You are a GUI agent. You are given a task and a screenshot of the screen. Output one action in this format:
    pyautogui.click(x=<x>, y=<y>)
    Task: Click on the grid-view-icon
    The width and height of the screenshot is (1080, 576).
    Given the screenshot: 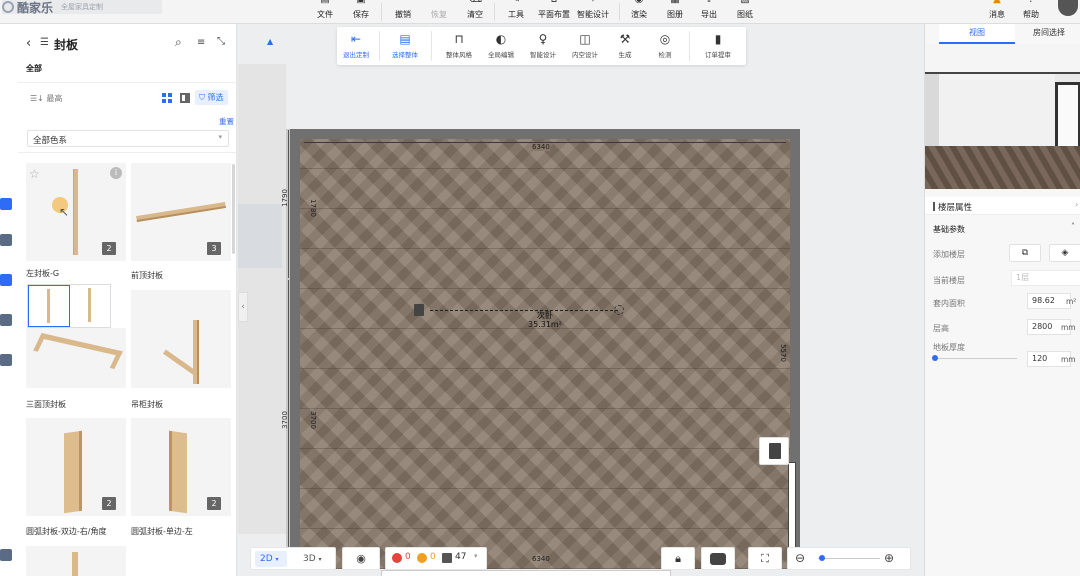 What is the action you would take?
    pyautogui.click(x=167, y=98)
    